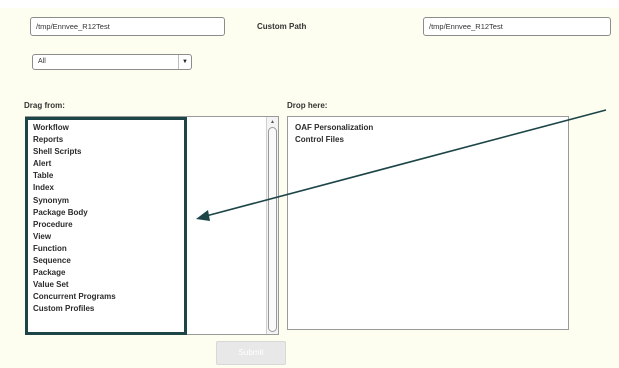 The width and height of the screenshot is (619, 368). Describe the element at coordinates (74, 152) in the screenshot. I see `drag-list-item: Shell Scripts` at that location.